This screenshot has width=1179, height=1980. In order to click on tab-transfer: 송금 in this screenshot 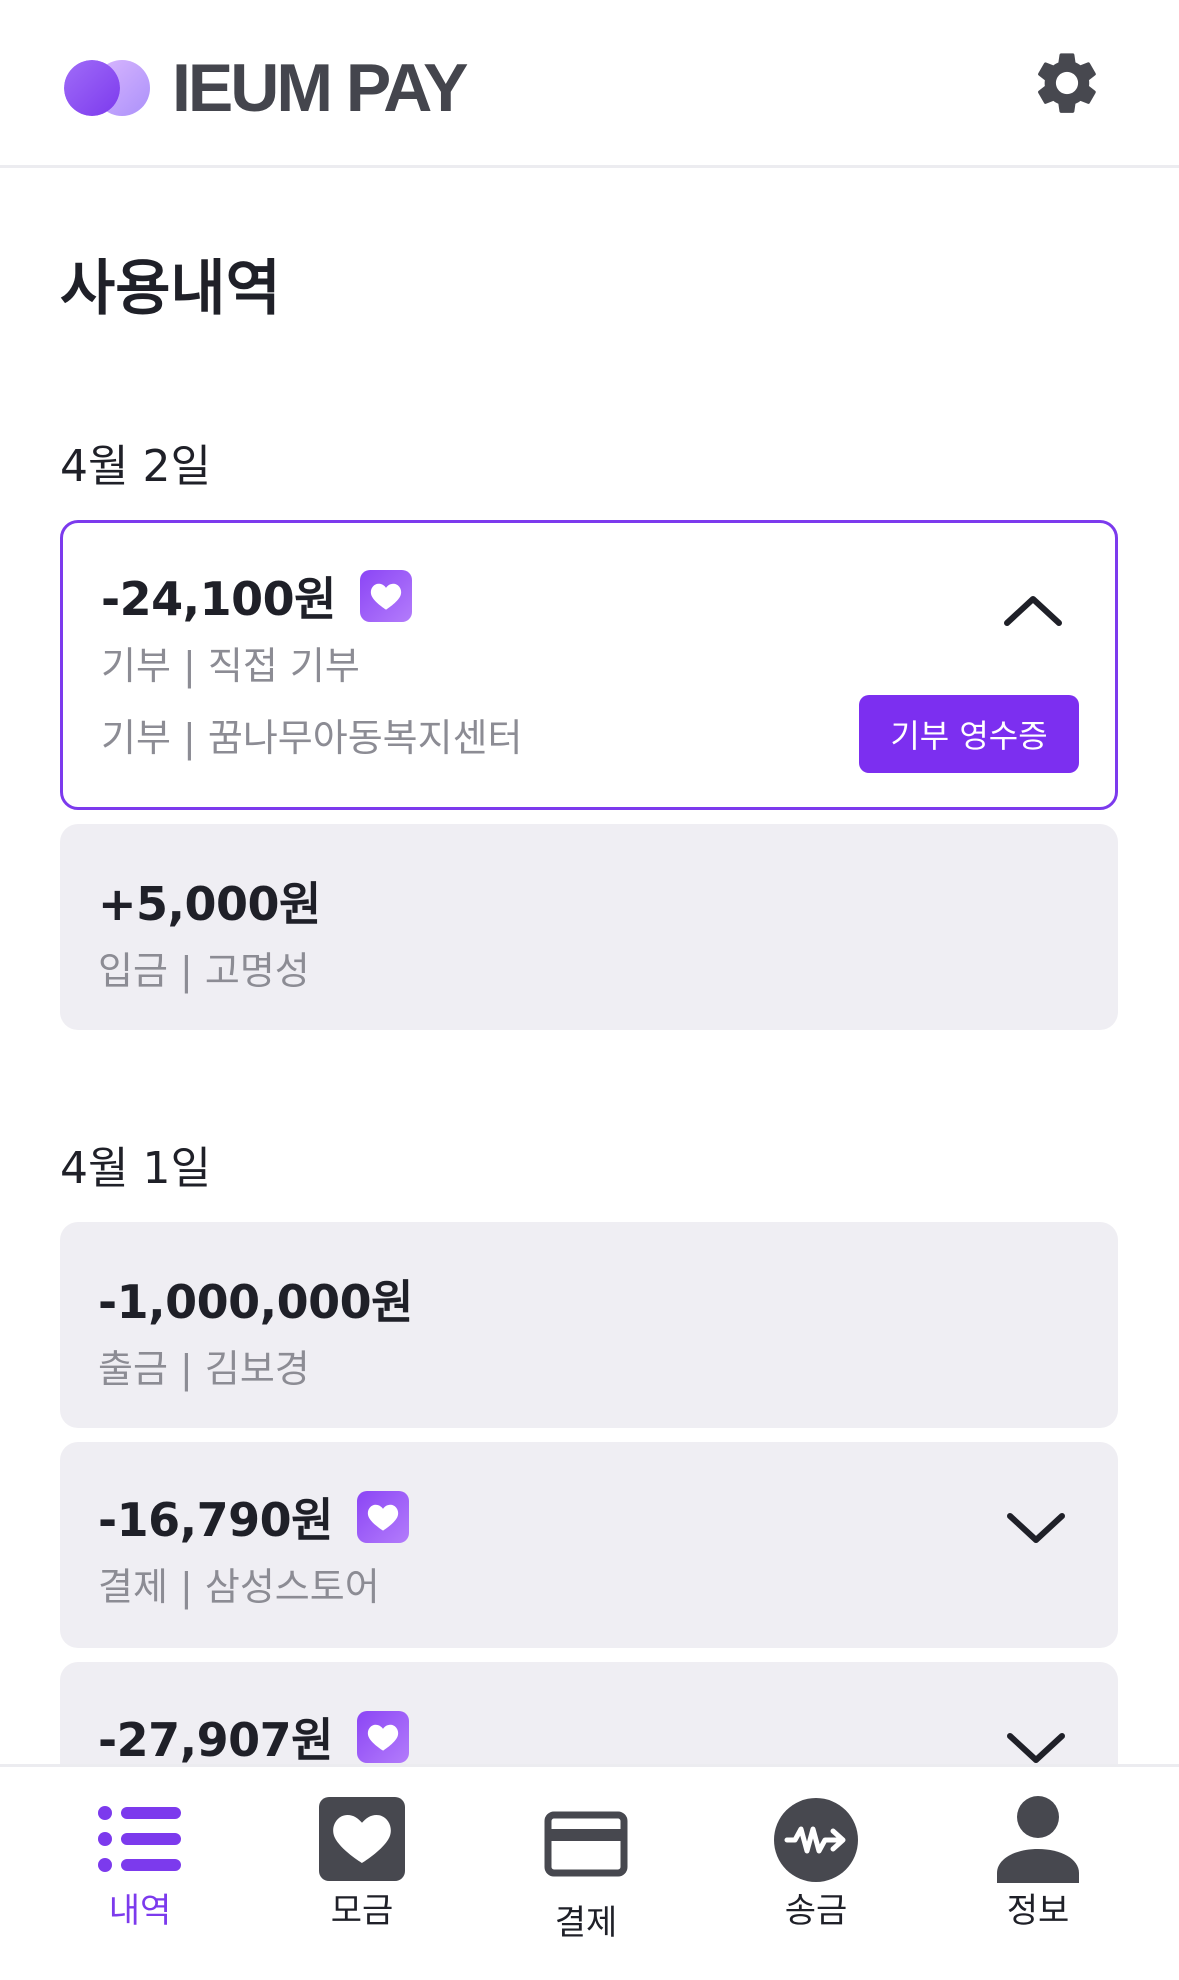, I will do `click(816, 1873)`.